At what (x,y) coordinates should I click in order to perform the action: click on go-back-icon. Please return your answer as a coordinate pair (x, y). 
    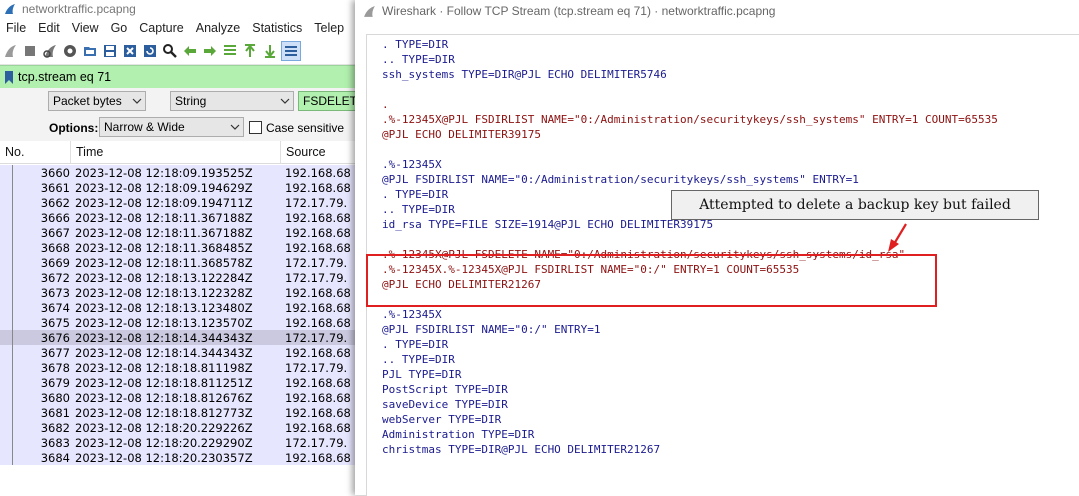
    Looking at the image, I should click on (190, 51).